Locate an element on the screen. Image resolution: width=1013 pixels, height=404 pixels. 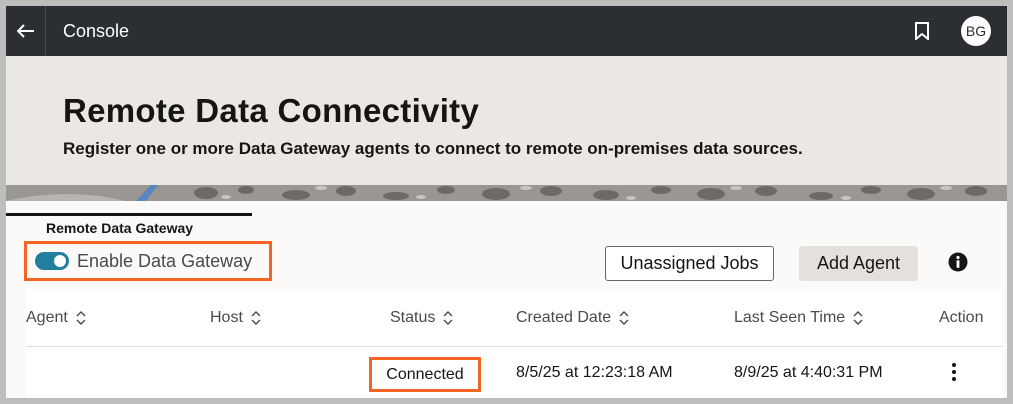
info-button is located at coordinates (958, 262).